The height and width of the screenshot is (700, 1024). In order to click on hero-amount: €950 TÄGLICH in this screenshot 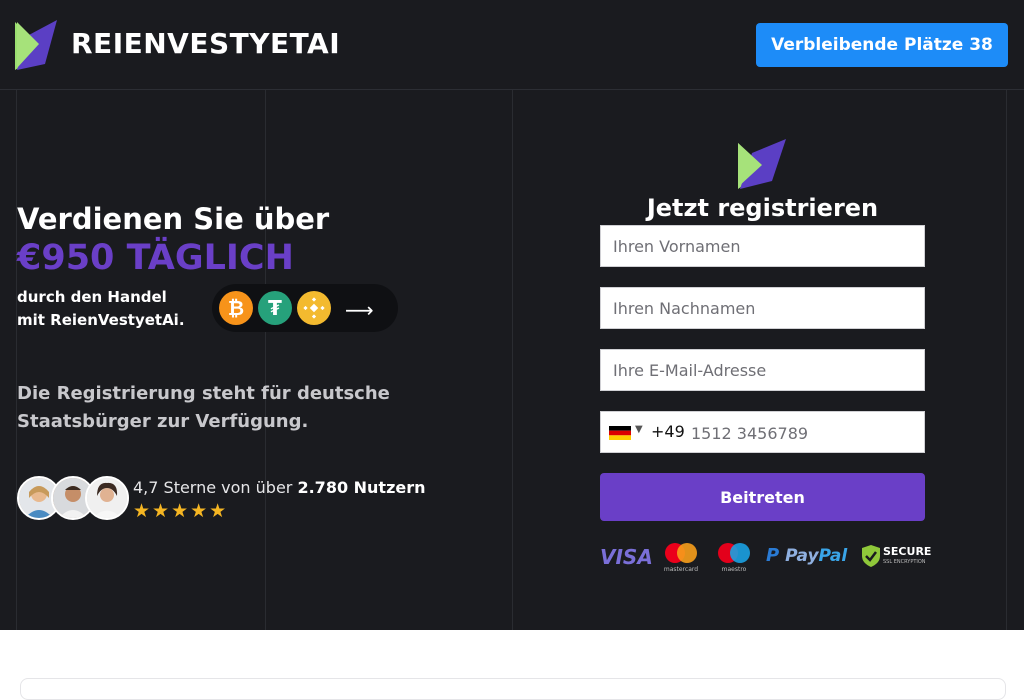, I will do `click(155, 258)`.